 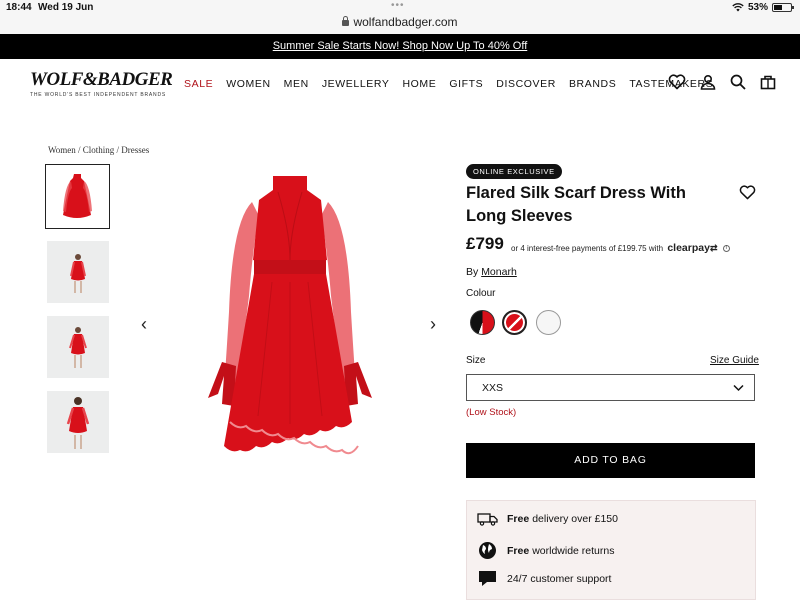 What do you see at coordinates (526, 84) in the screenshot?
I see `nav-item-discover: DISCOVER` at bounding box center [526, 84].